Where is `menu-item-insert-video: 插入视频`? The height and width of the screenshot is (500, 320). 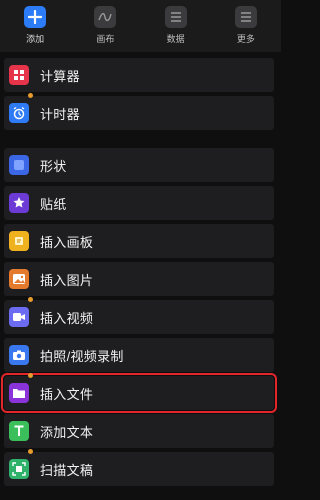 menu-item-insert-video: 插入视频 is located at coordinates (139, 315).